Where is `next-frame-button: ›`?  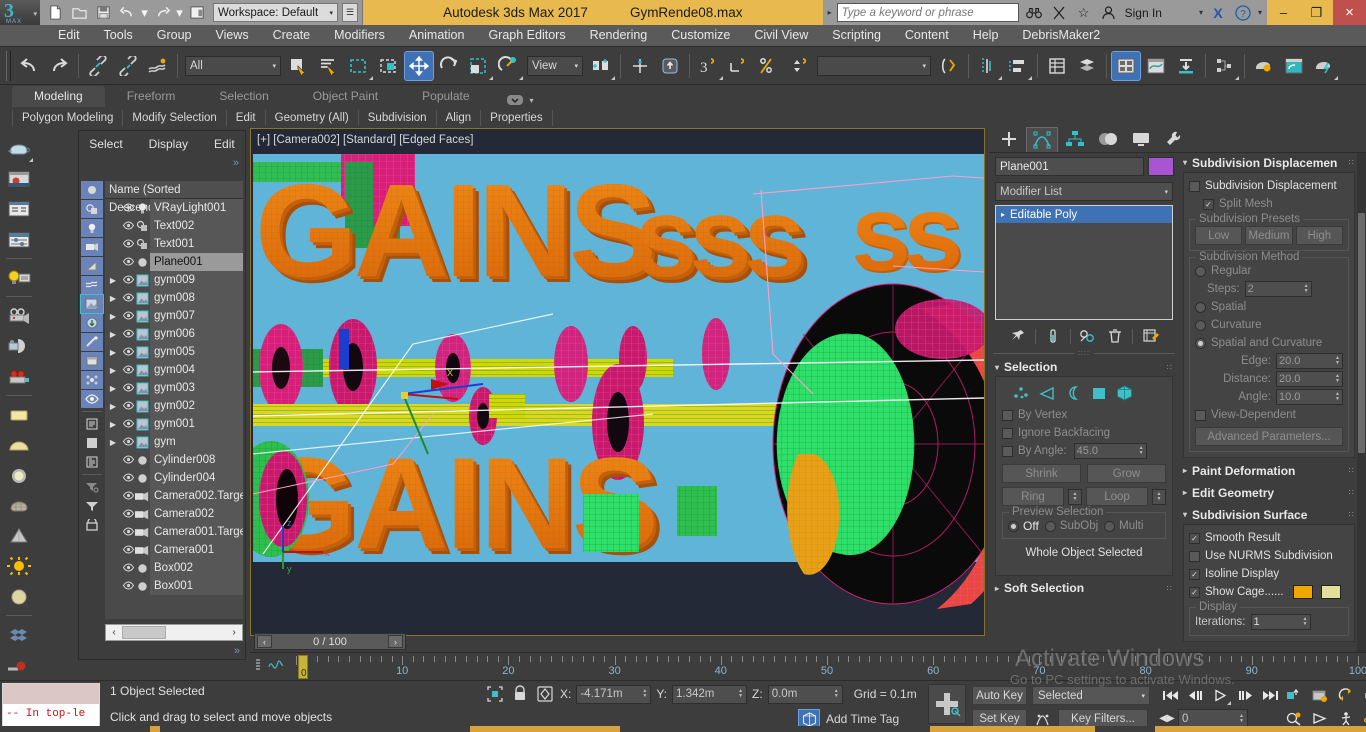
next-frame-button: › is located at coordinates (395, 641).